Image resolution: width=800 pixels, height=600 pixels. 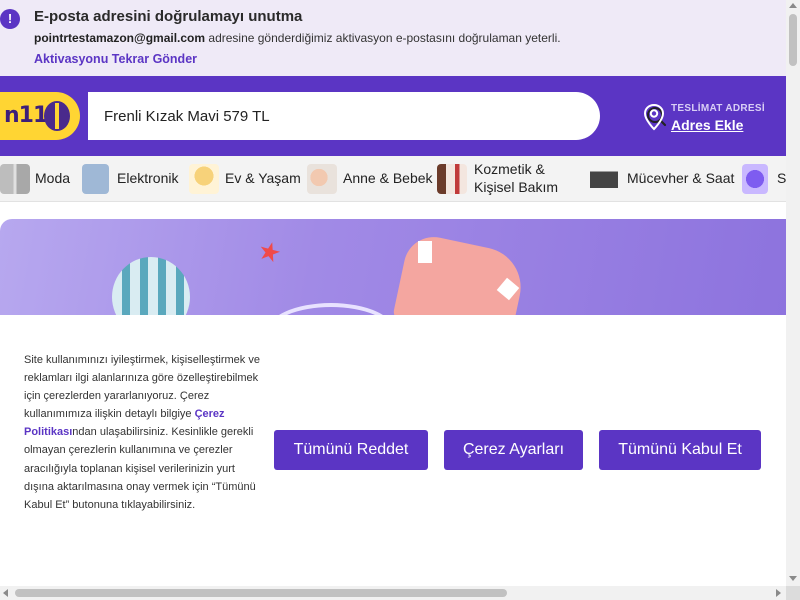 What do you see at coordinates (718, 108) in the screenshot?
I see `delivery-address-label: TESLİMAT ADRESİ` at bounding box center [718, 108].